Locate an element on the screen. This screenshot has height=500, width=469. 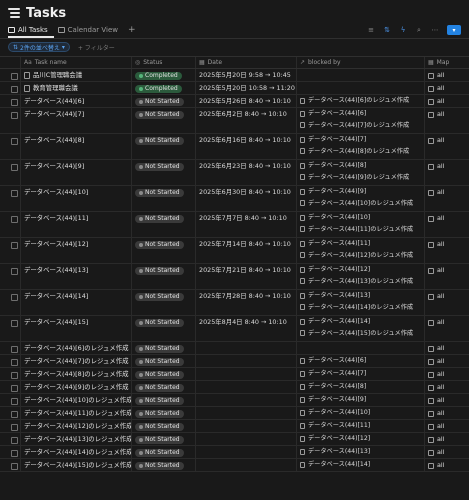
column-header-blocked-by: ↗ blocked by is located at coordinates (360, 62).